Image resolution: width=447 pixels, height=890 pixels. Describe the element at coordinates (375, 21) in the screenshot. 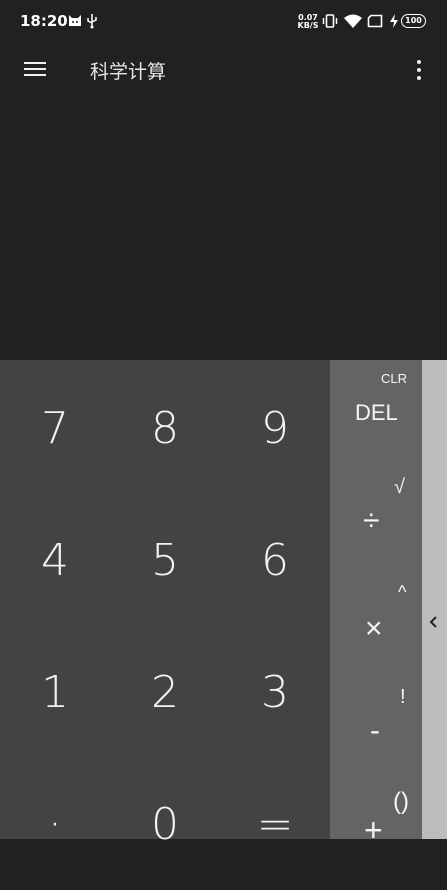

I see `sim-icon` at that location.